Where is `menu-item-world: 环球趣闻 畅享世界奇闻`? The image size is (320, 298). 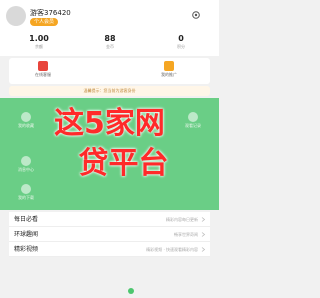 menu-item-world: 环球趣闻 畅享世界奇闻 is located at coordinates (109, 234).